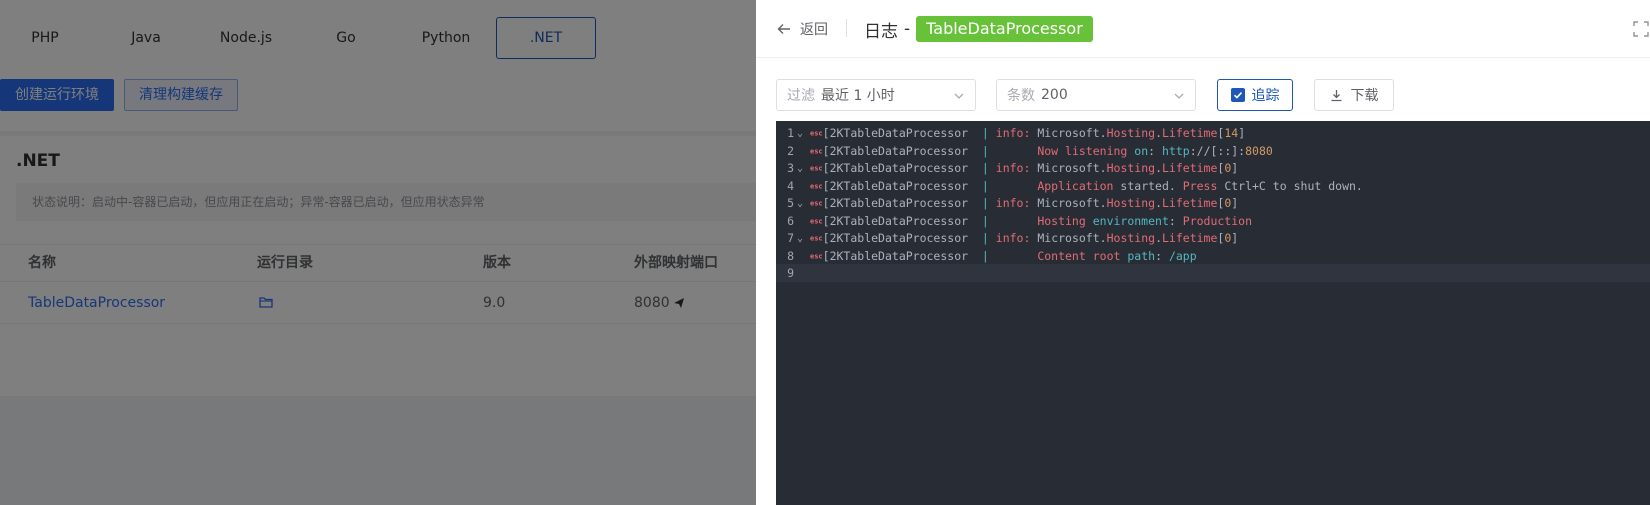  What do you see at coordinates (858, 96) in the screenshot?
I see `filter-value: 最近 1 小时` at bounding box center [858, 96].